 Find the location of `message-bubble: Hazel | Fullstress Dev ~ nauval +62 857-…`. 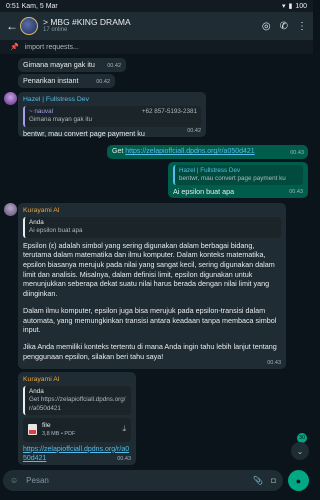

message-bubble: Hazel | Fullstress Dev ~ nauval +62 857-… is located at coordinates (112, 115).